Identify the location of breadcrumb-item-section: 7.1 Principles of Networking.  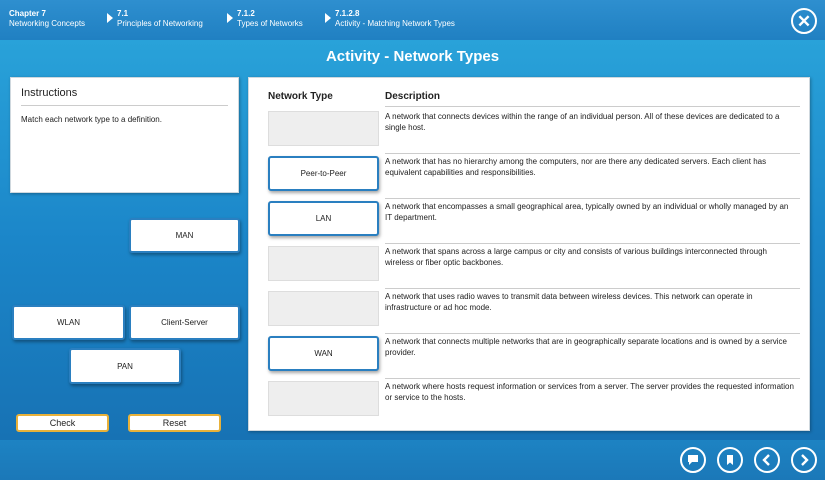
(160, 19).